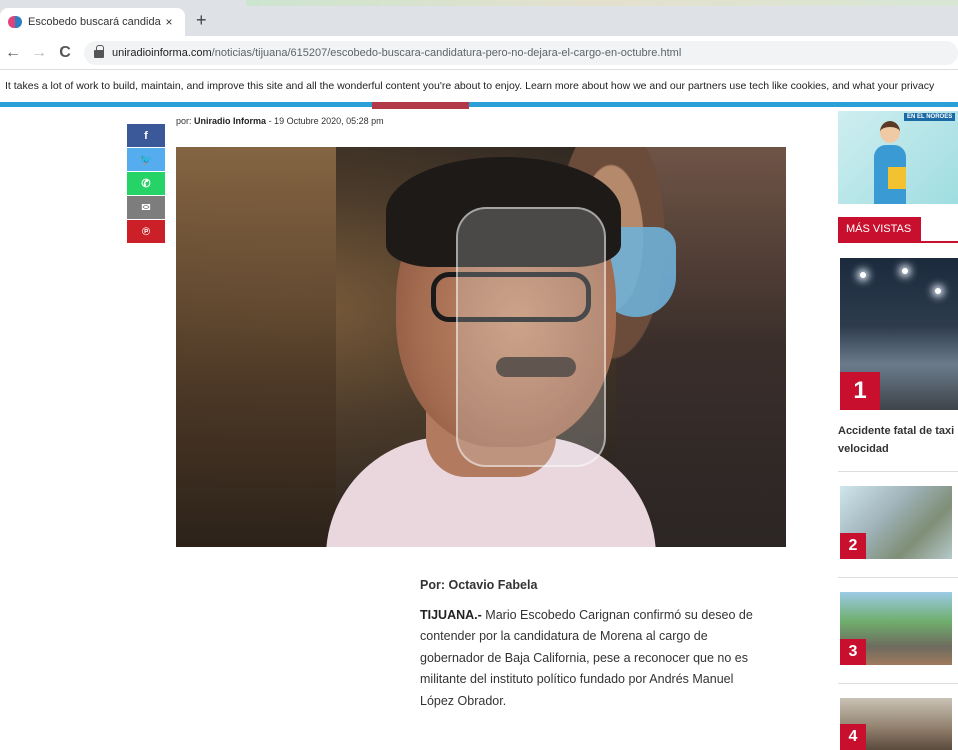 The image size is (958, 750). What do you see at coordinates (899, 334) in the screenshot?
I see `most-viewed-thumbnail-1: 1` at bounding box center [899, 334].